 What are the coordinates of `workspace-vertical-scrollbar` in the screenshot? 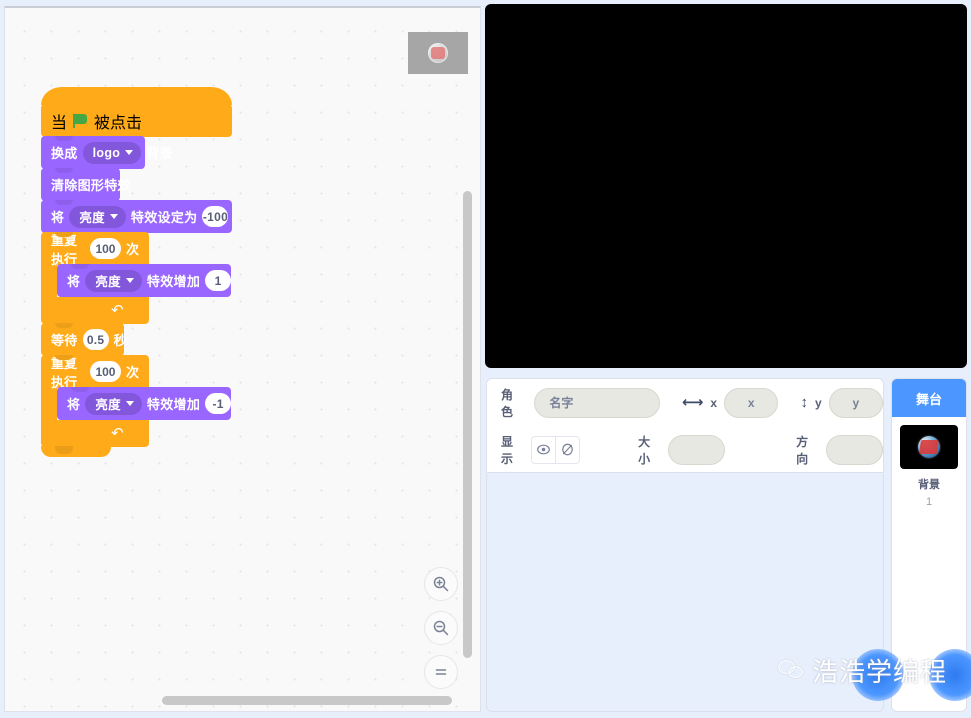 It's located at (467, 424).